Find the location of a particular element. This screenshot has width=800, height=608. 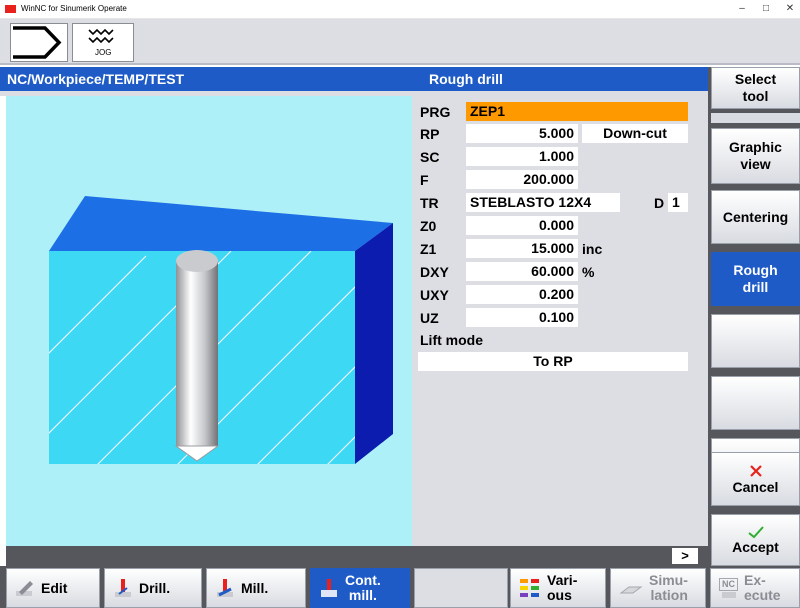

contour-mill-label-2: mill. is located at coordinates (362, 595).